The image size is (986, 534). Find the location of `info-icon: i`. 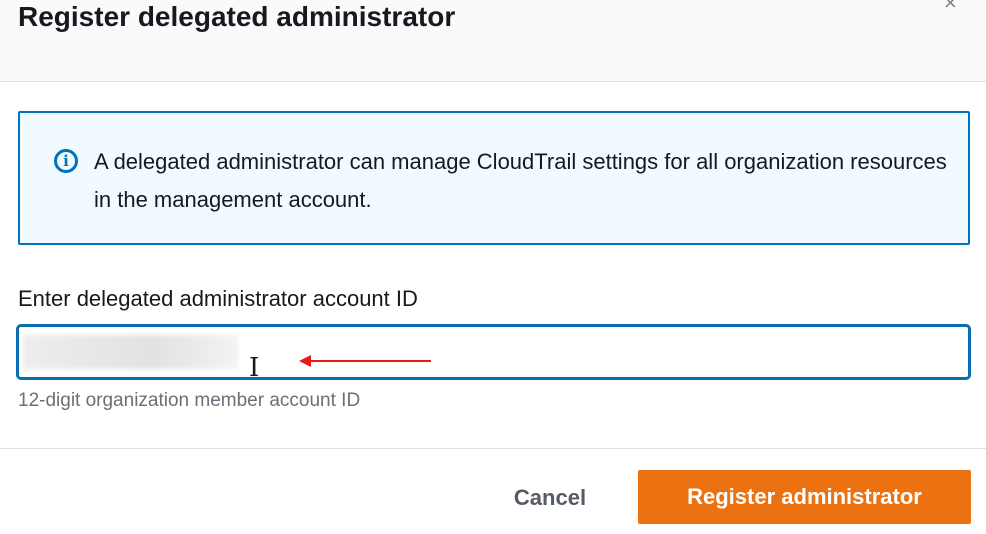

info-icon: i is located at coordinates (66, 161).